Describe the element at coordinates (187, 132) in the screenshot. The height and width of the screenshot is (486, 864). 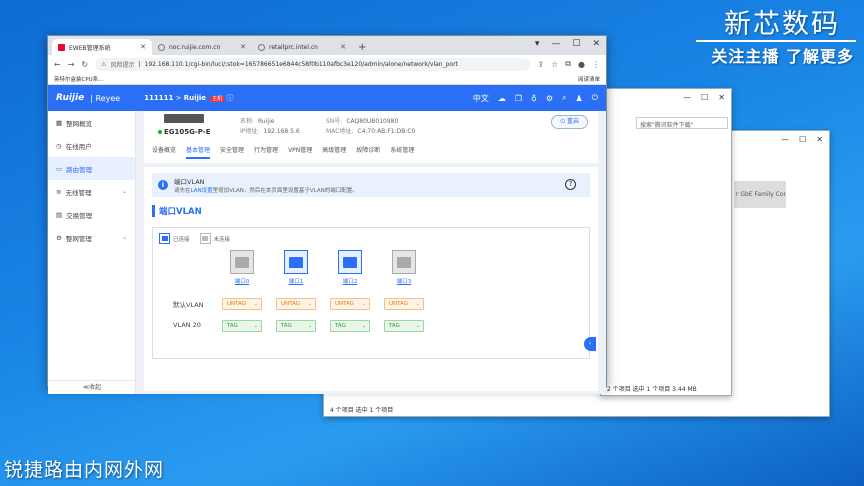
I see `device-model-text: EG105G-P-E` at that location.